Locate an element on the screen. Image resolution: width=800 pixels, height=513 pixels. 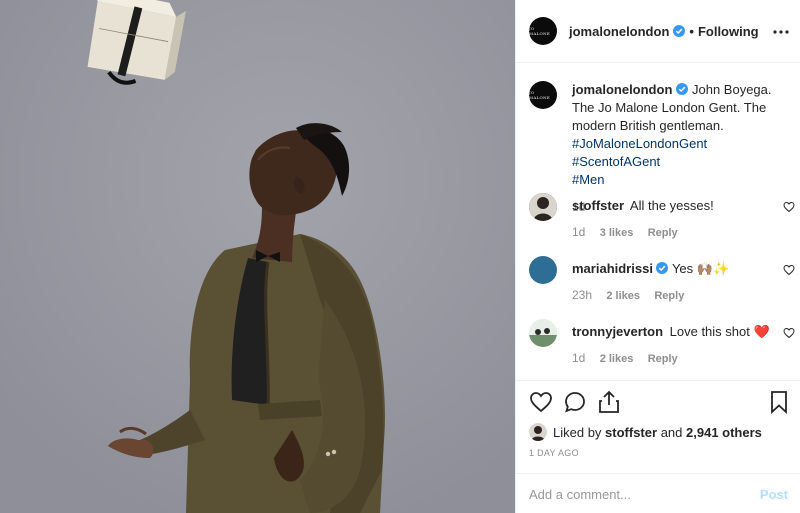
comment-time: 23h is located at coordinates (582, 295).